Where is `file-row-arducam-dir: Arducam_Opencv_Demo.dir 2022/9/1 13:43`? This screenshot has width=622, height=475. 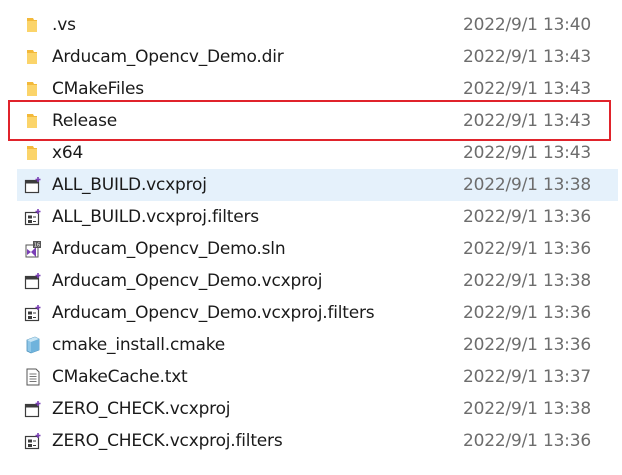
file-row-arducam-dir: Arducam_Opencv_Demo.dir 2022/9/1 13:43 is located at coordinates (311, 57).